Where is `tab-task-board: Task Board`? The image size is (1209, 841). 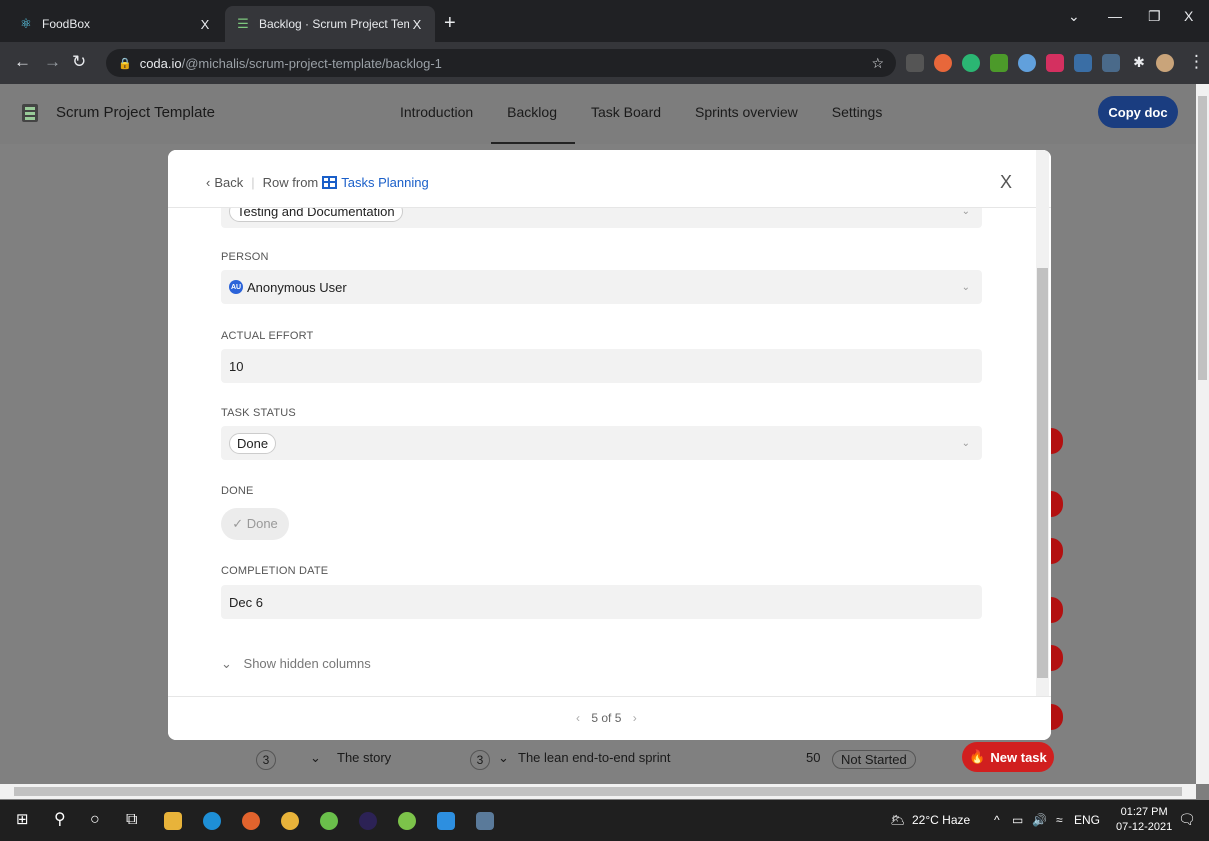
tab-task-board: Task Board is located at coordinates (626, 112).